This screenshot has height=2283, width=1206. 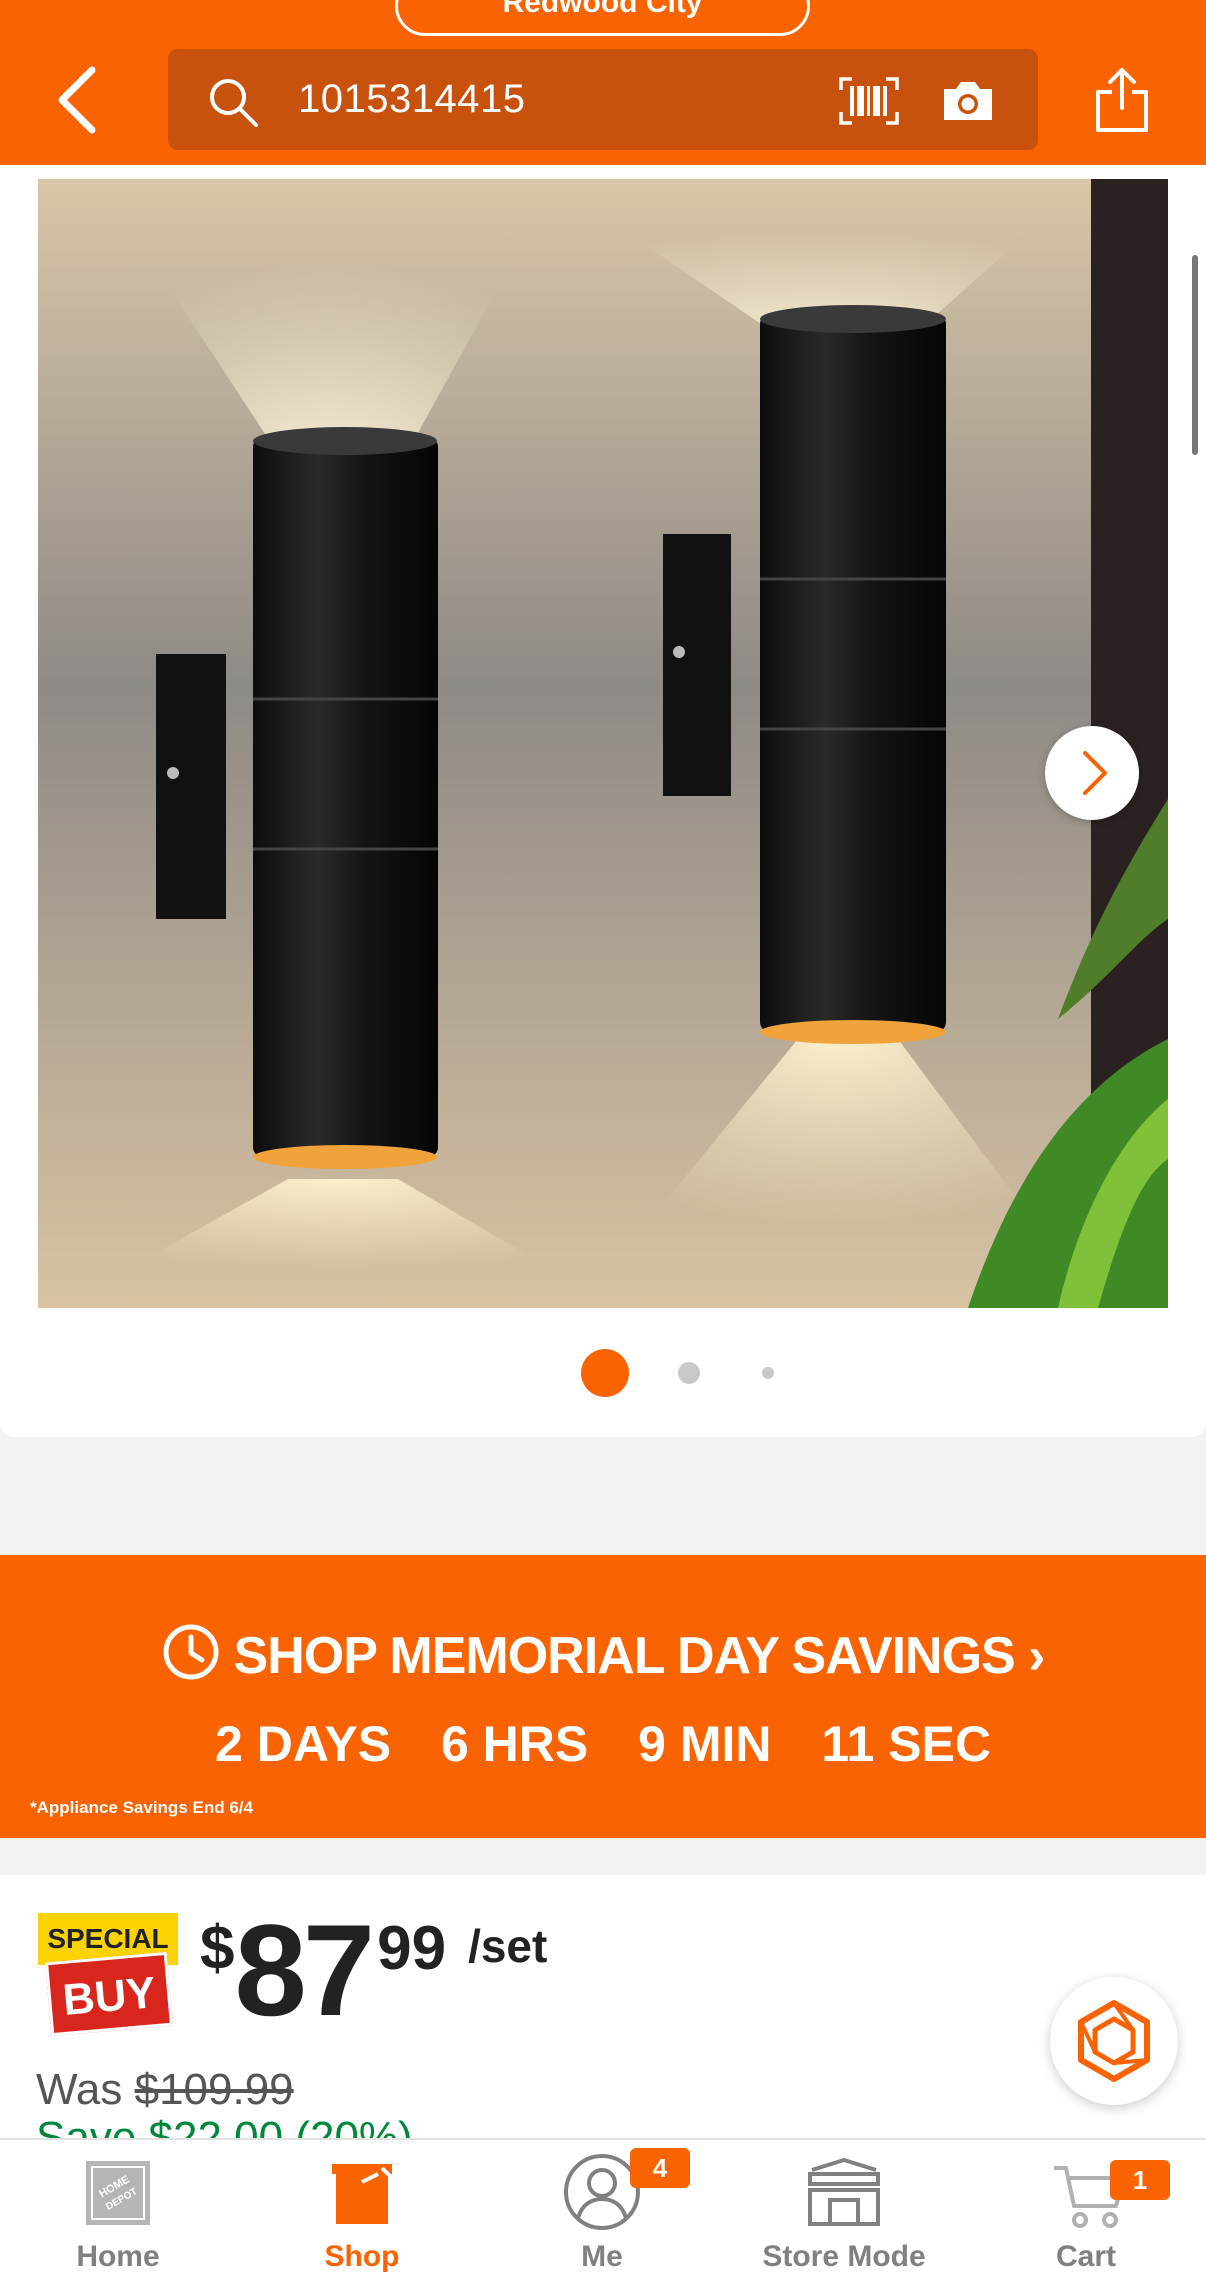 What do you see at coordinates (514, 1744) in the screenshot?
I see `countdown-hours: 6 HRS` at bounding box center [514, 1744].